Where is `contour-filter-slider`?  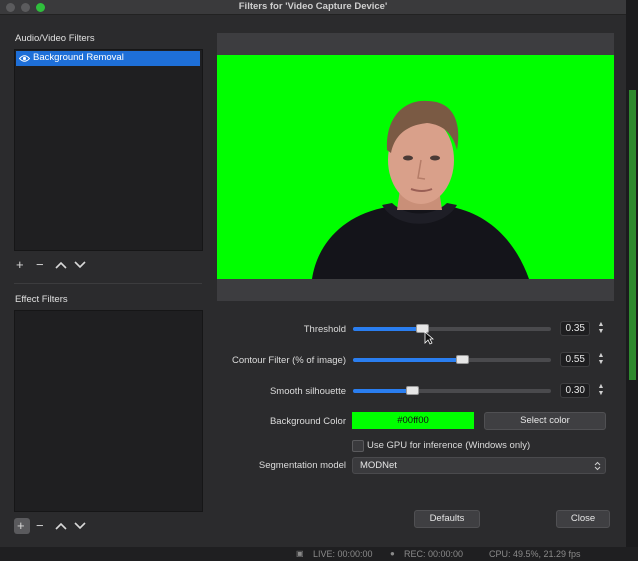
contour-filter-slider is located at coordinates (452, 359).